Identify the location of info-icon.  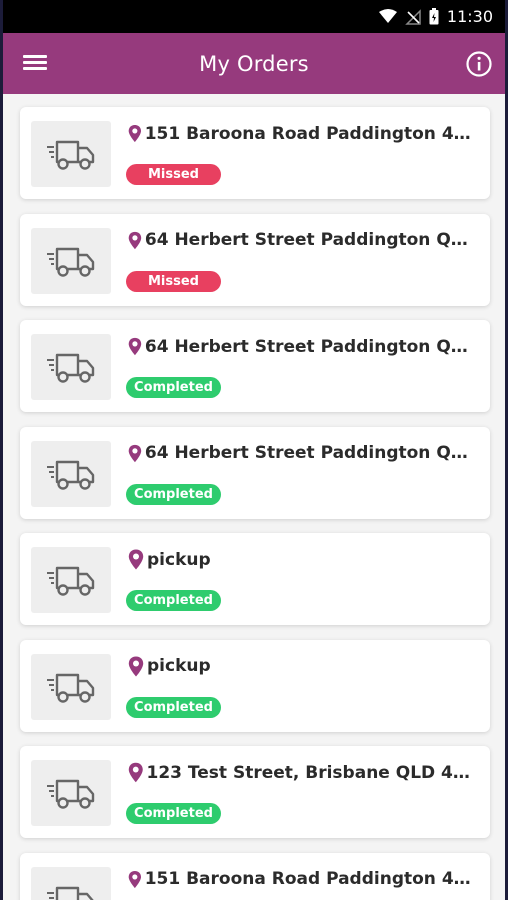
(479, 64).